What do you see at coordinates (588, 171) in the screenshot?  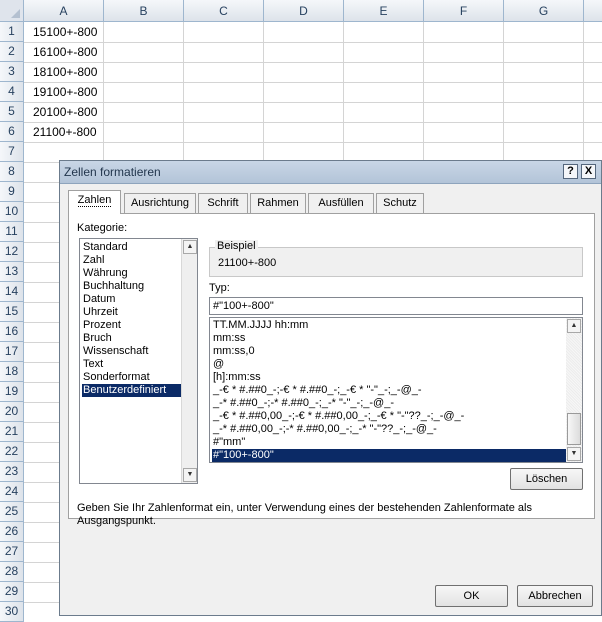 I see `close-button: X` at bounding box center [588, 171].